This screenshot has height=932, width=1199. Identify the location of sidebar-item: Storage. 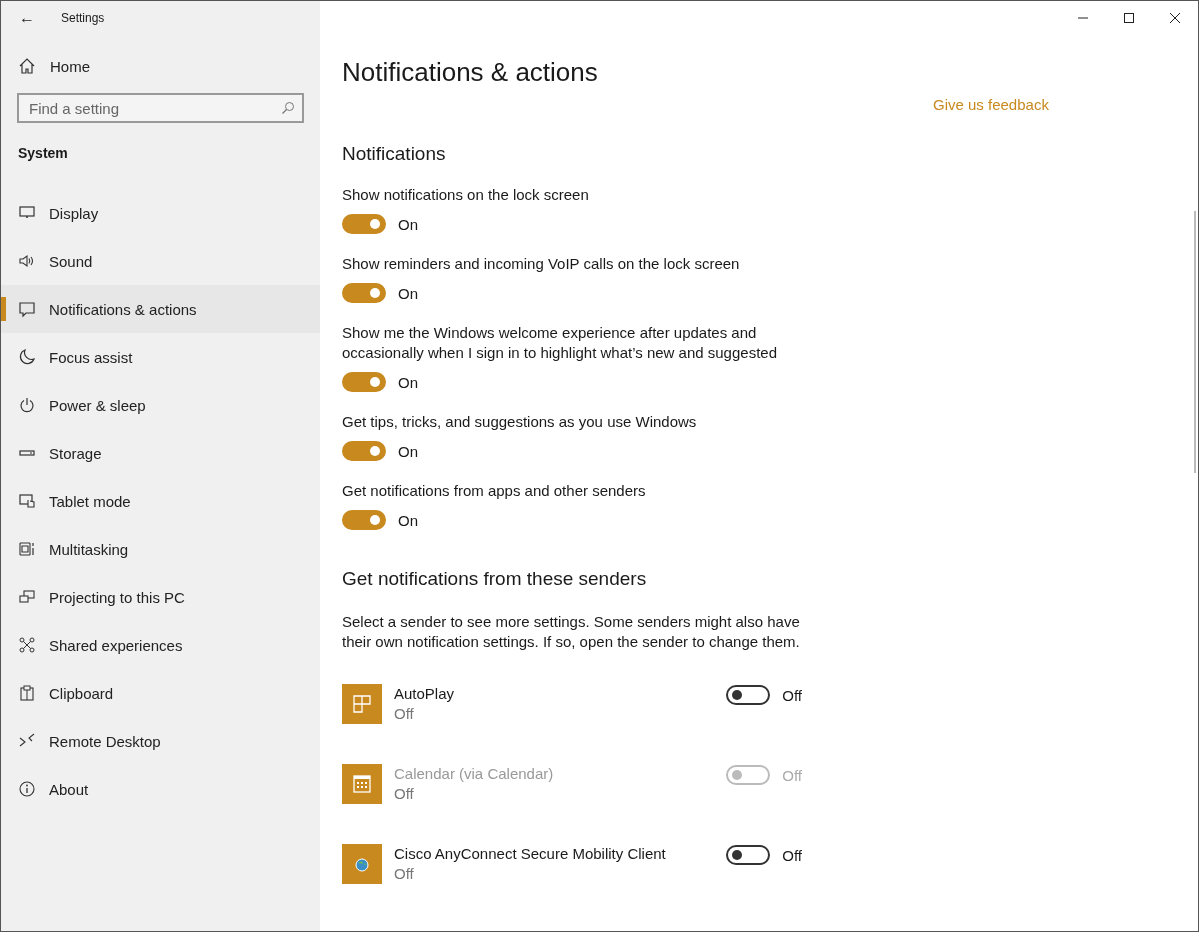
(160, 453).